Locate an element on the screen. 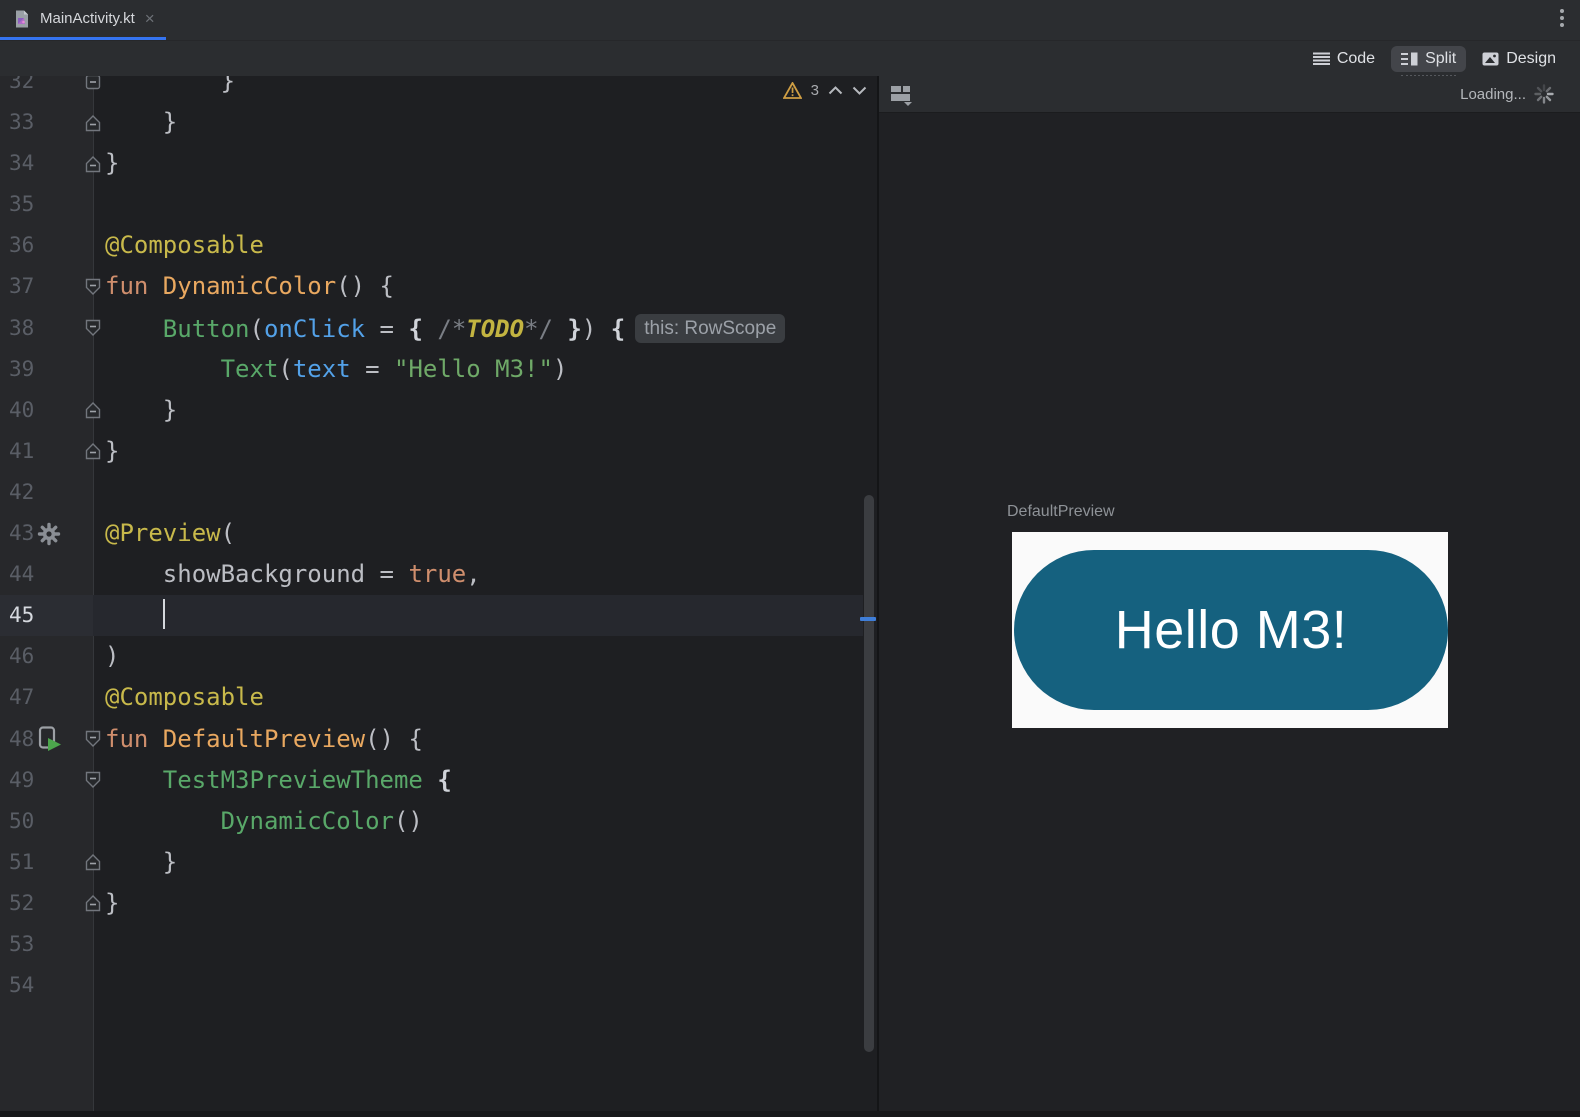 The width and height of the screenshot is (1580, 1117). preview-render-surface: Hello M3! is located at coordinates (1230, 630).